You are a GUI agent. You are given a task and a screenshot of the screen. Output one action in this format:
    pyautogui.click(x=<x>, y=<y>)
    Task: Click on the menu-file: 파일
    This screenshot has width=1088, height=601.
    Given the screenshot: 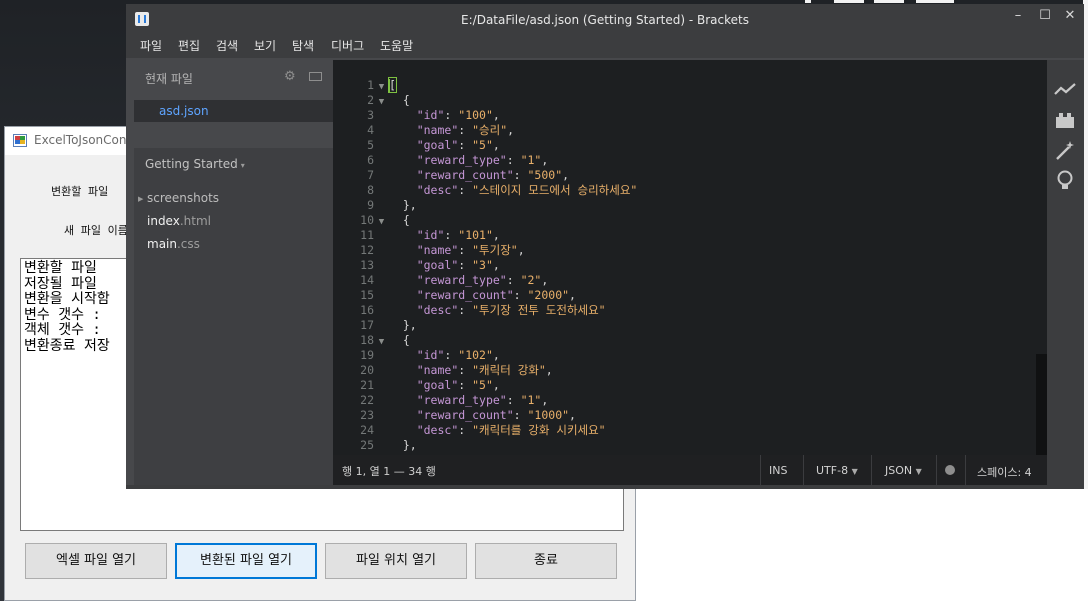 What is the action you would take?
    pyautogui.click(x=151, y=45)
    